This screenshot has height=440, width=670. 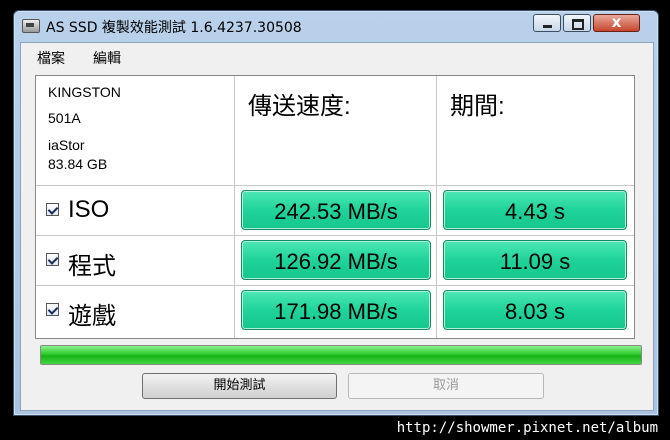 I want to click on program-duration-result: 11.09 s, so click(x=535, y=260).